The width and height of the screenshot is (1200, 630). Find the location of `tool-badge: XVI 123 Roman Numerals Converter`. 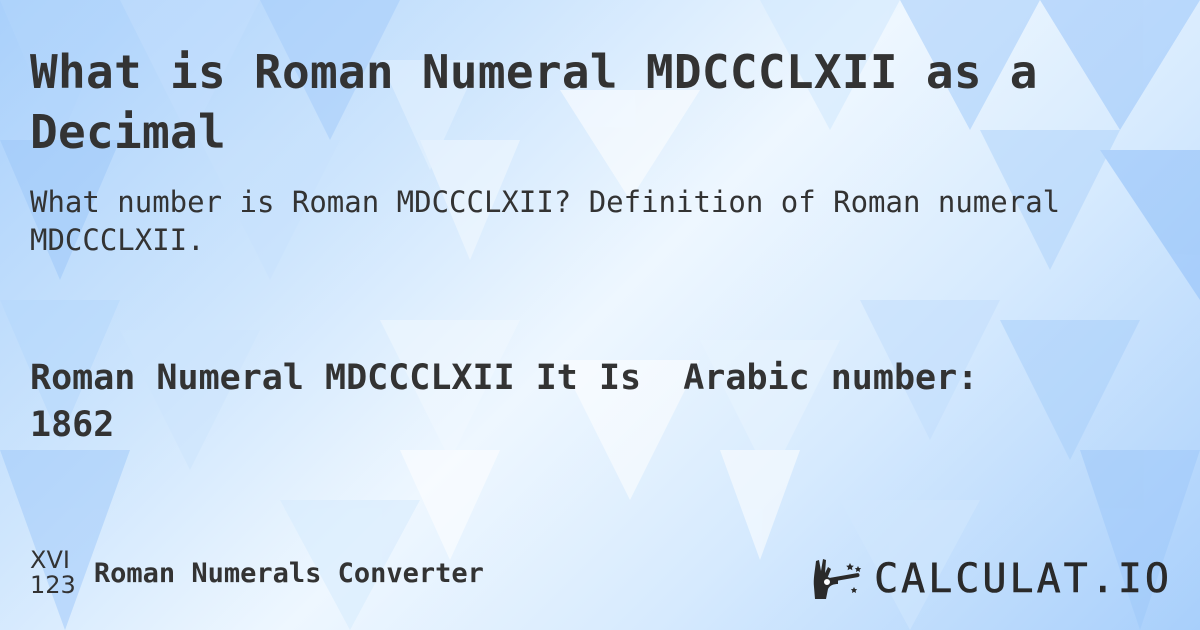

tool-badge: XVI 123 Roman Numerals Converter is located at coordinates (257, 573).